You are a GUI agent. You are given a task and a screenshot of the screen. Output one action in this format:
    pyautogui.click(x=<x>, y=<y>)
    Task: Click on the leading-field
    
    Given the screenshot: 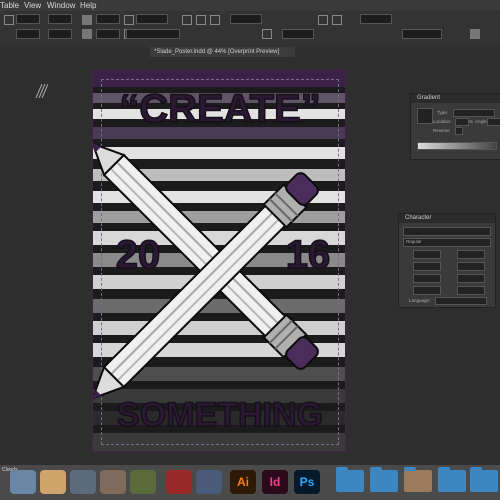 What is the action you would take?
    pyautogui.click(x=471, y=254)
    